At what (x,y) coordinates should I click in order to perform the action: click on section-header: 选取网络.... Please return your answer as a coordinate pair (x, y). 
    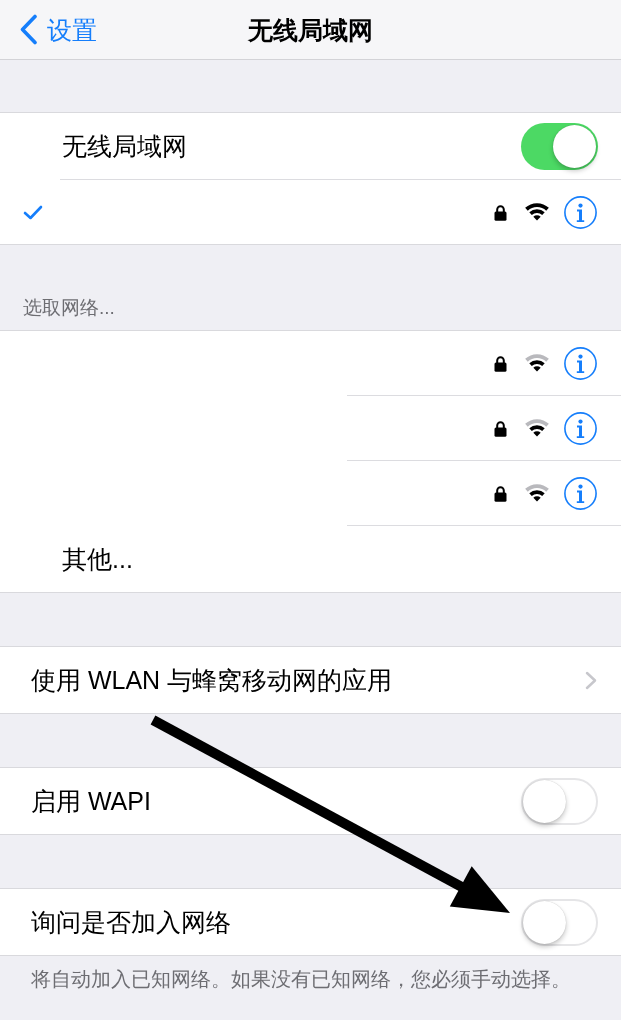
    Looking at the image, I should click on (69, 308).